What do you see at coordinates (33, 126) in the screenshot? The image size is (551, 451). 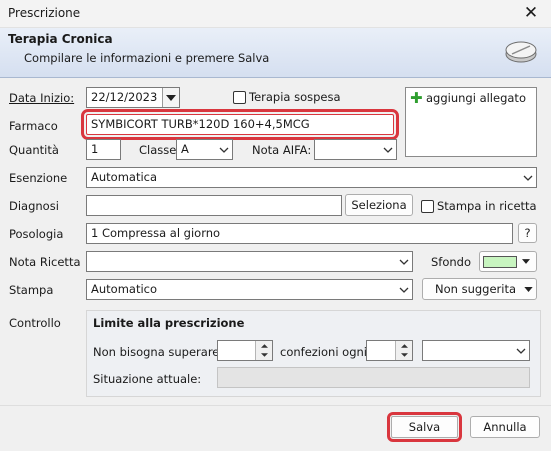 I see `farmaco-label: Farmaco` at bounding box center [33, 126].